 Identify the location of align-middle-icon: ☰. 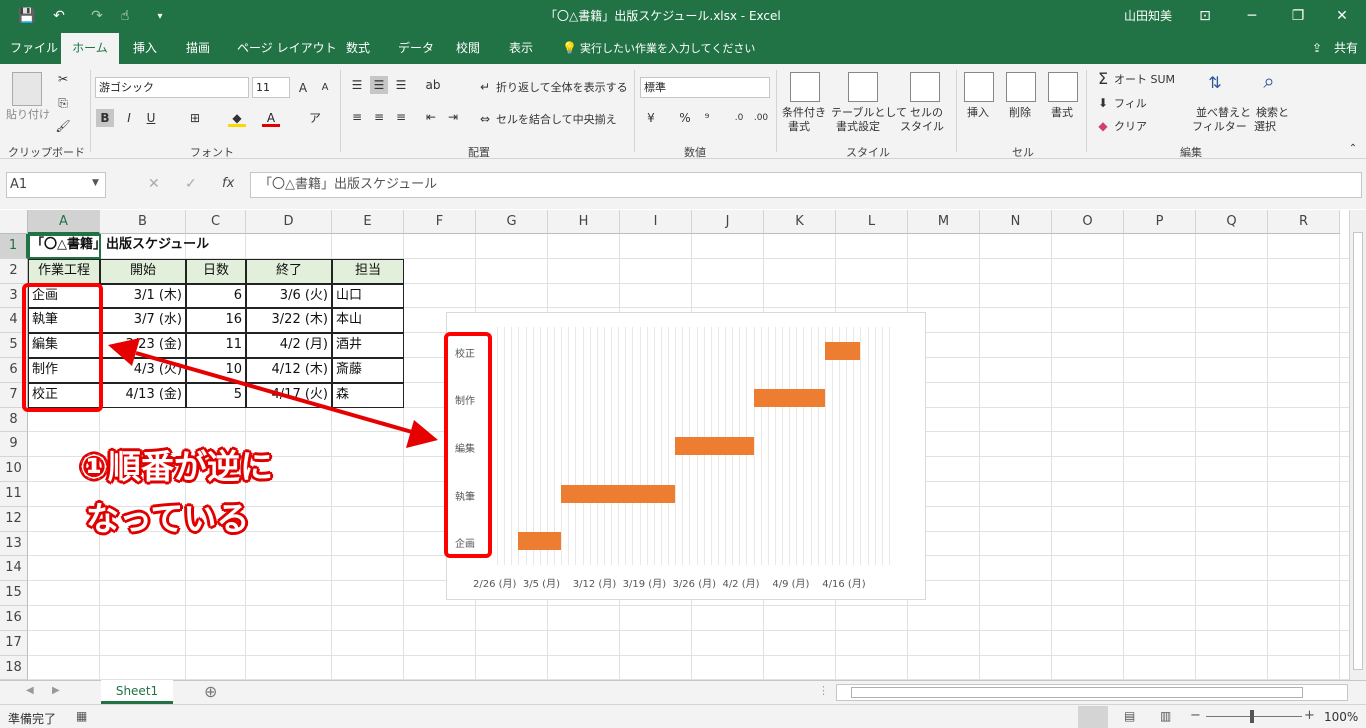
(379, 85).